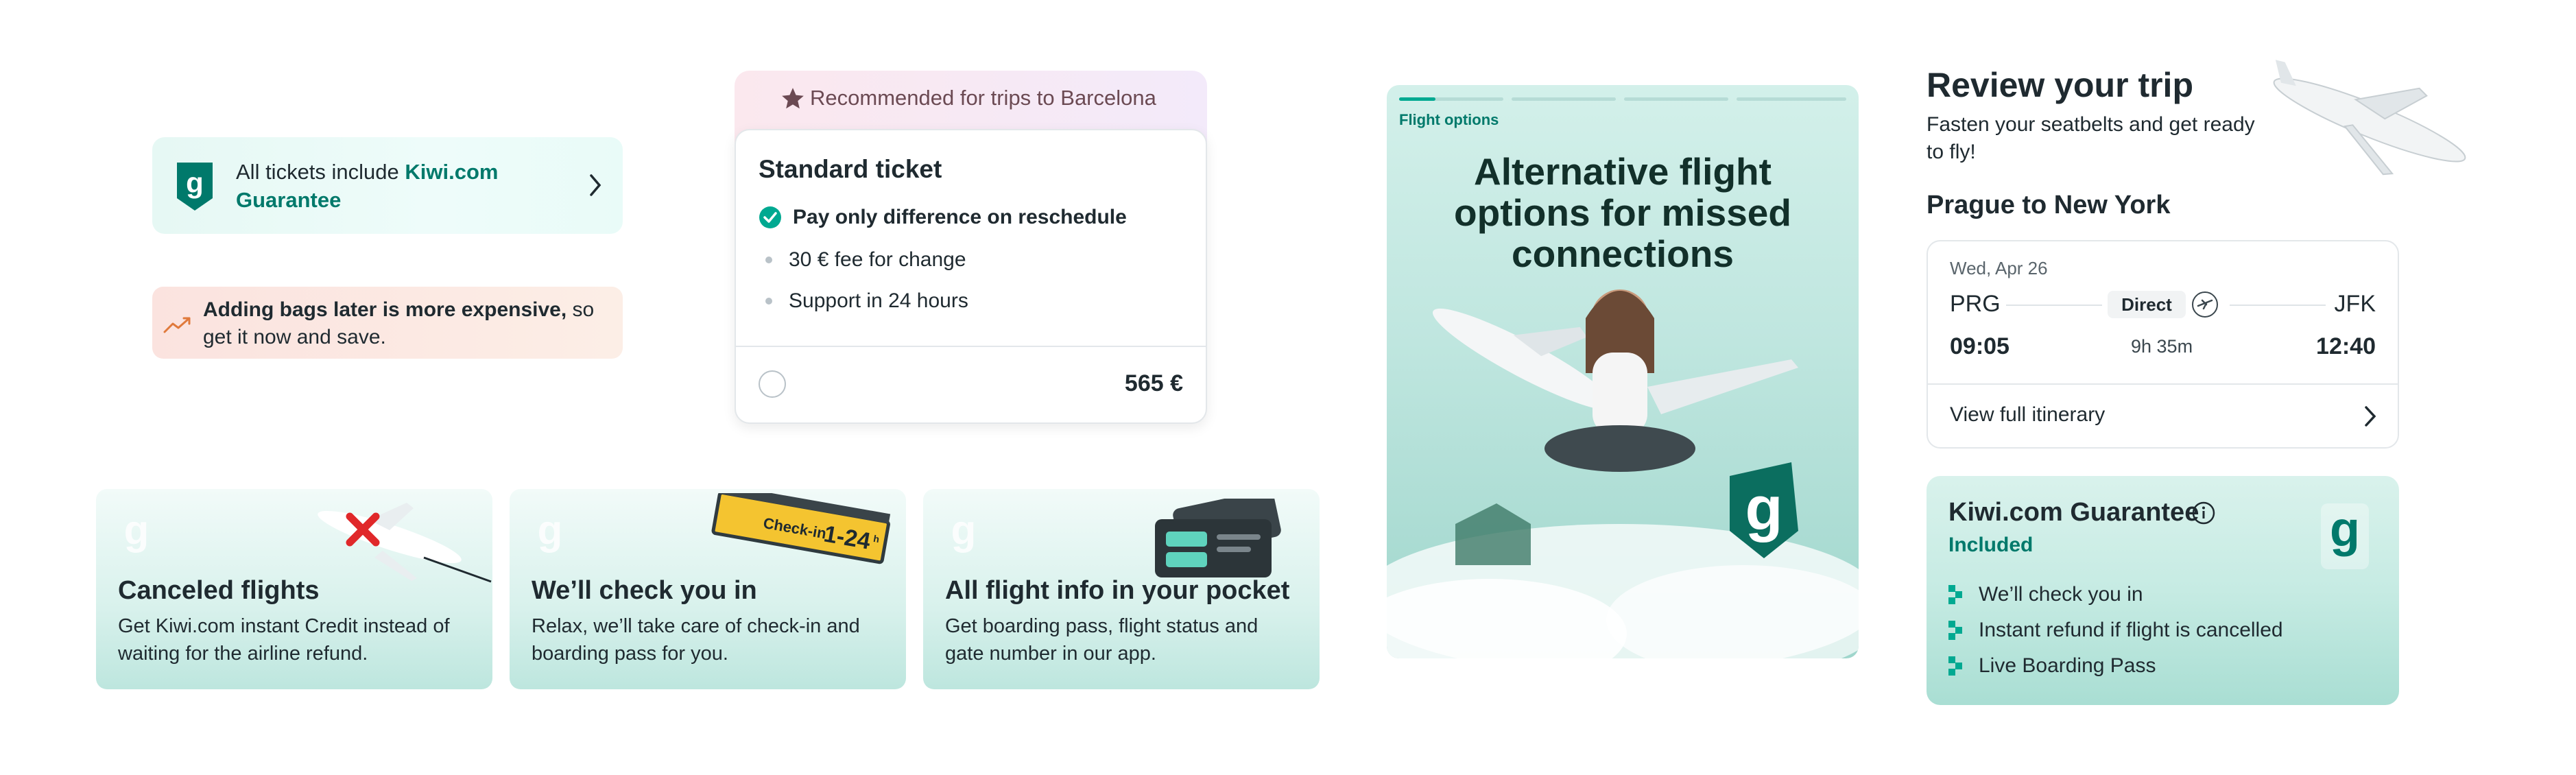 The image size is (2576, 775). What do you see at coordinates (1991, 545) in the screenshot?
I see `guarantee-status: Included` at bounding box center [1991, 545].